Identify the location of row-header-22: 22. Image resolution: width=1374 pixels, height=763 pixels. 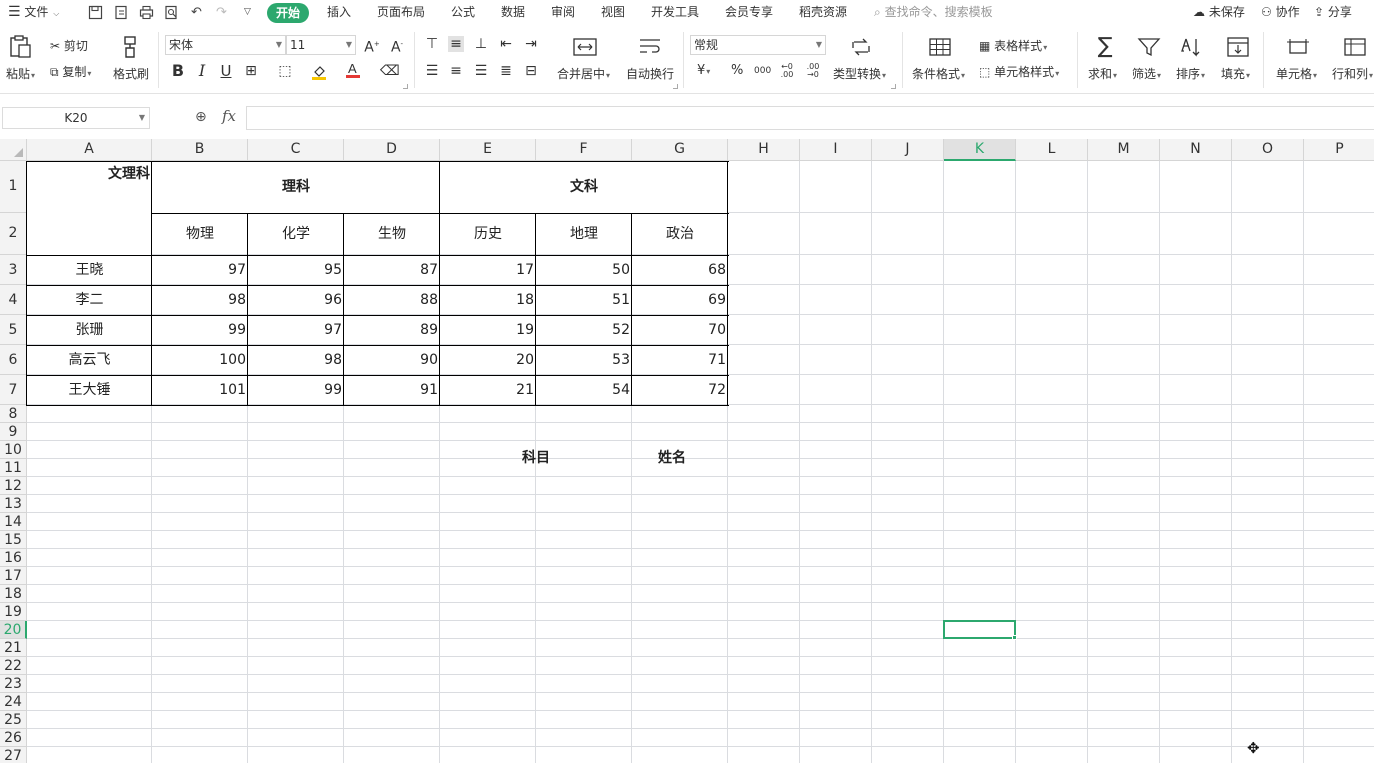
(13, 666).